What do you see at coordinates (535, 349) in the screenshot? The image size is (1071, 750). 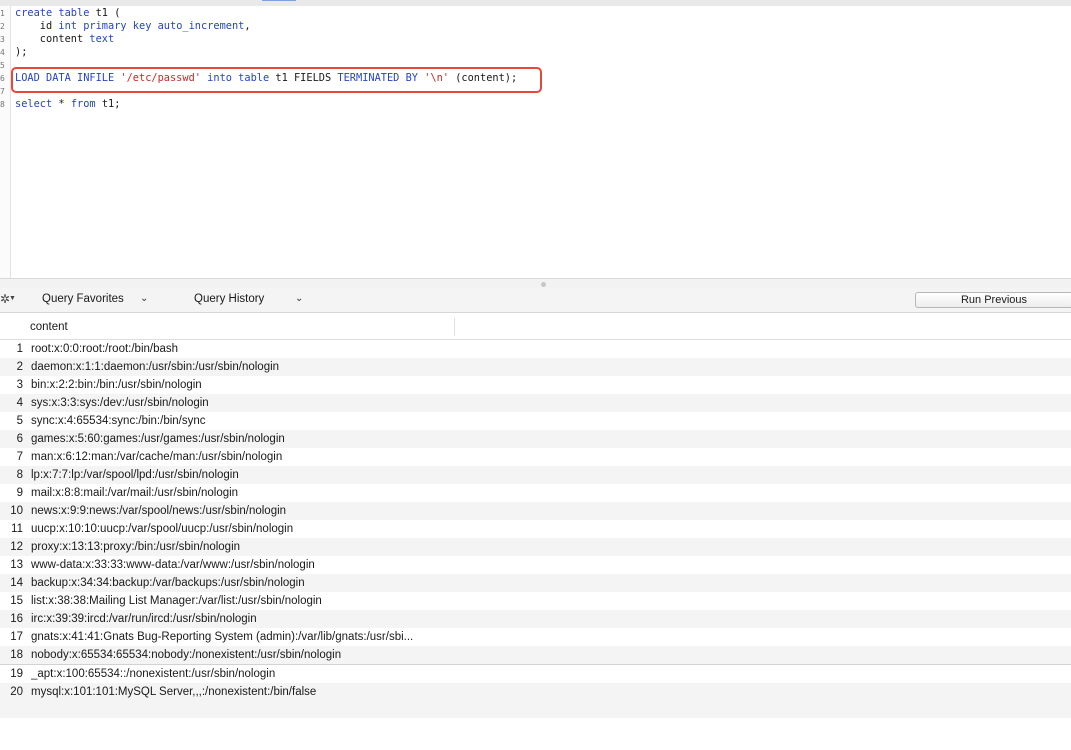 I see `table-row: 1 root:x:0:0:root:/root:/bin/bash` at bounding box center [535, 349].